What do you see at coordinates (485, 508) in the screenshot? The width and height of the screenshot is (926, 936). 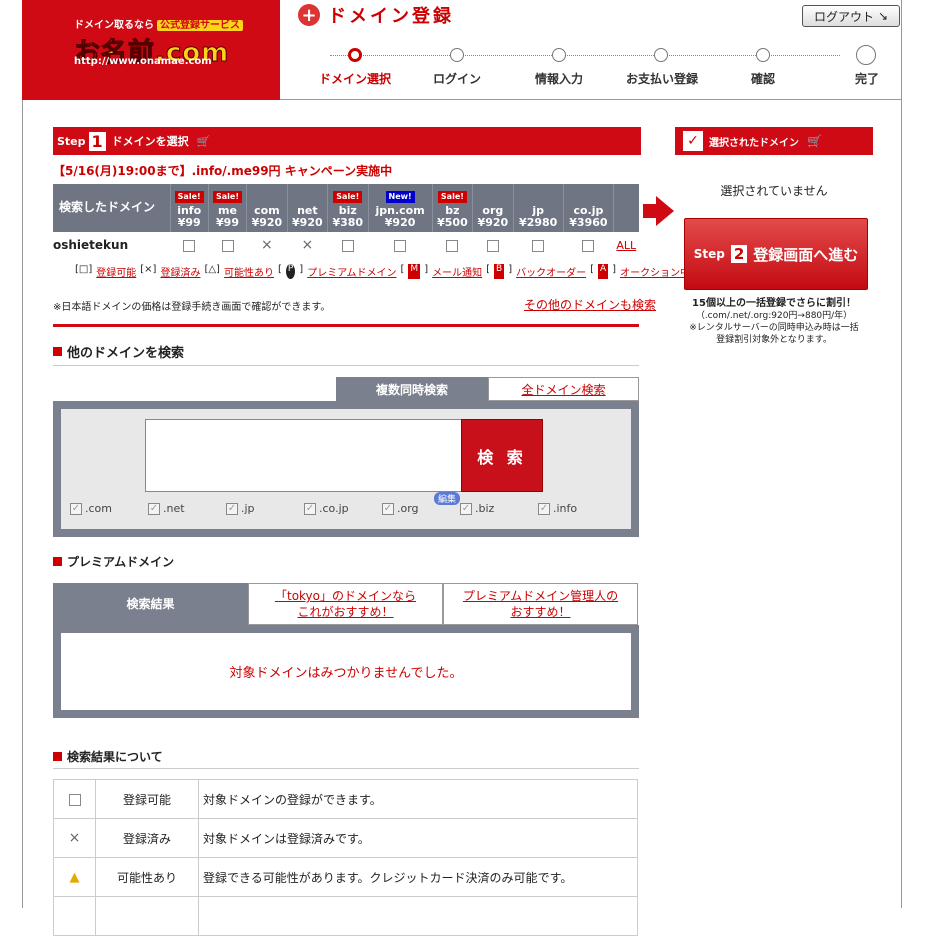 I see `tld-checkbox-label: .biz` at bounding box center [485, 508].